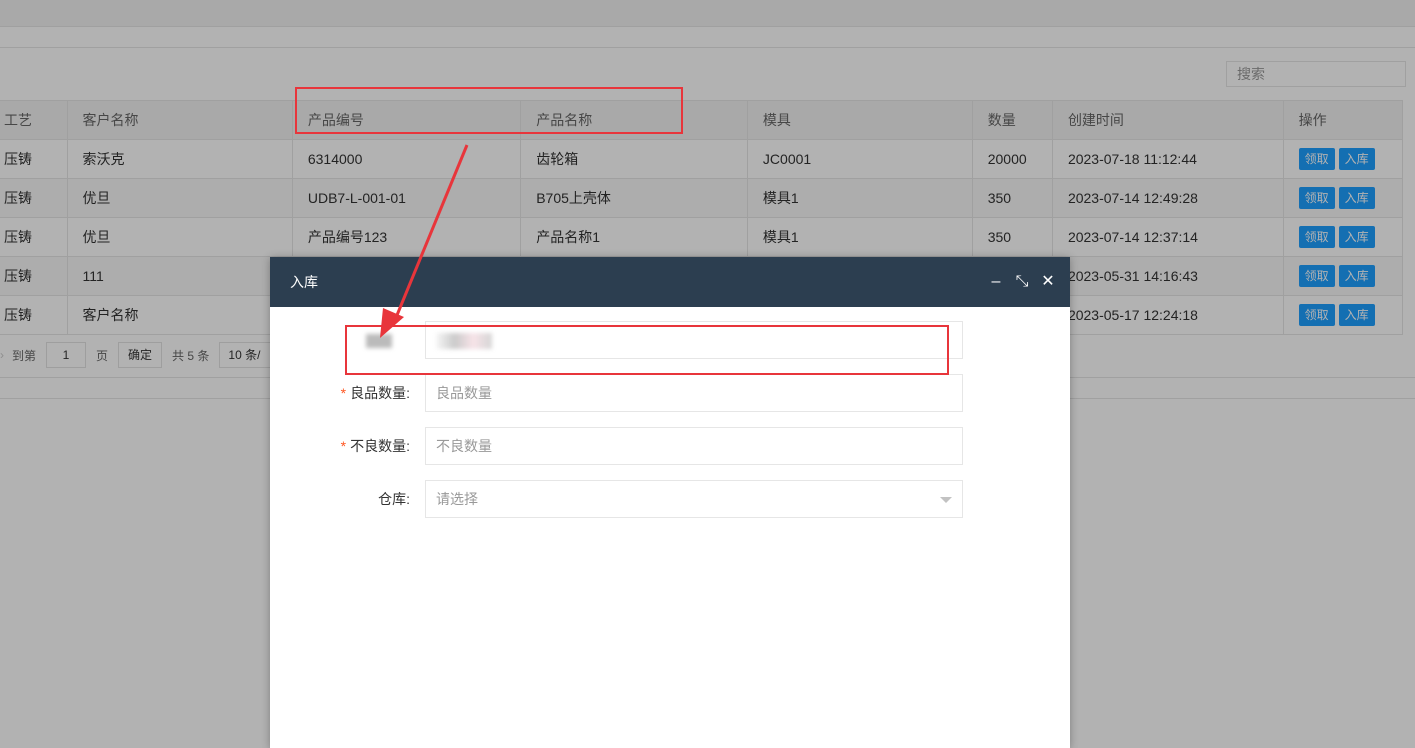 This screenshot has height=748, width=1415. Describe the element at coordinates (670, 282) in the screenshot. I see `dialog-header: 入库 – ⤡ ✕` at that location.